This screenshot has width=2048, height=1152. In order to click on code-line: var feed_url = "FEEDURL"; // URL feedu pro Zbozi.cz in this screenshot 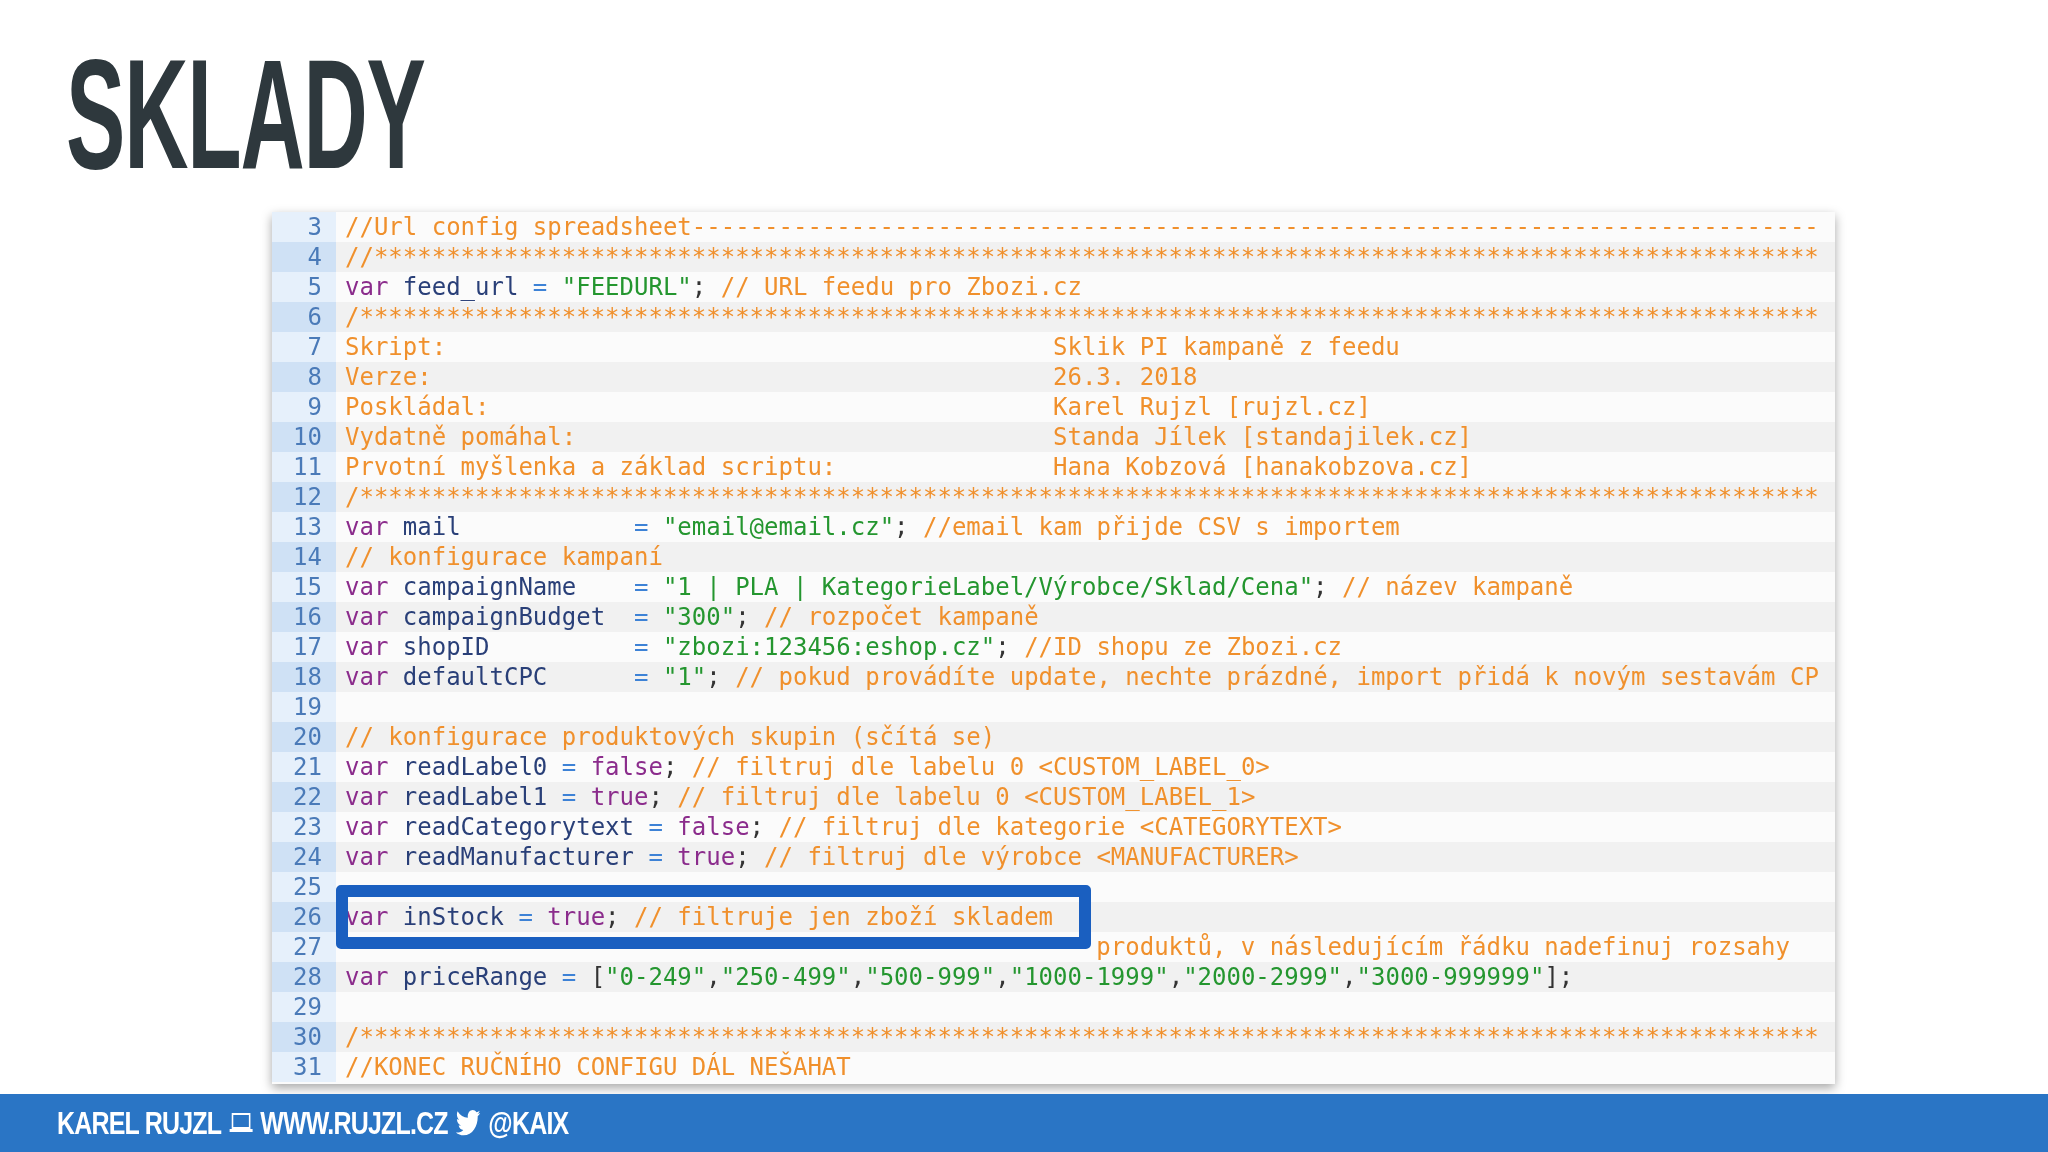, I will do `click(713, 287)`.